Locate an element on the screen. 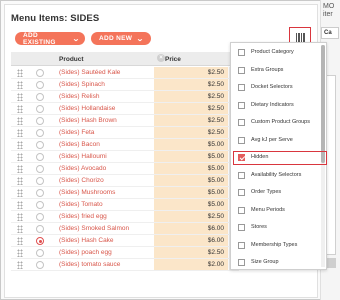 The image size is (340, 300). table-row: (Sides) Chorizo $5.00 is located at coordinates (125, 181).